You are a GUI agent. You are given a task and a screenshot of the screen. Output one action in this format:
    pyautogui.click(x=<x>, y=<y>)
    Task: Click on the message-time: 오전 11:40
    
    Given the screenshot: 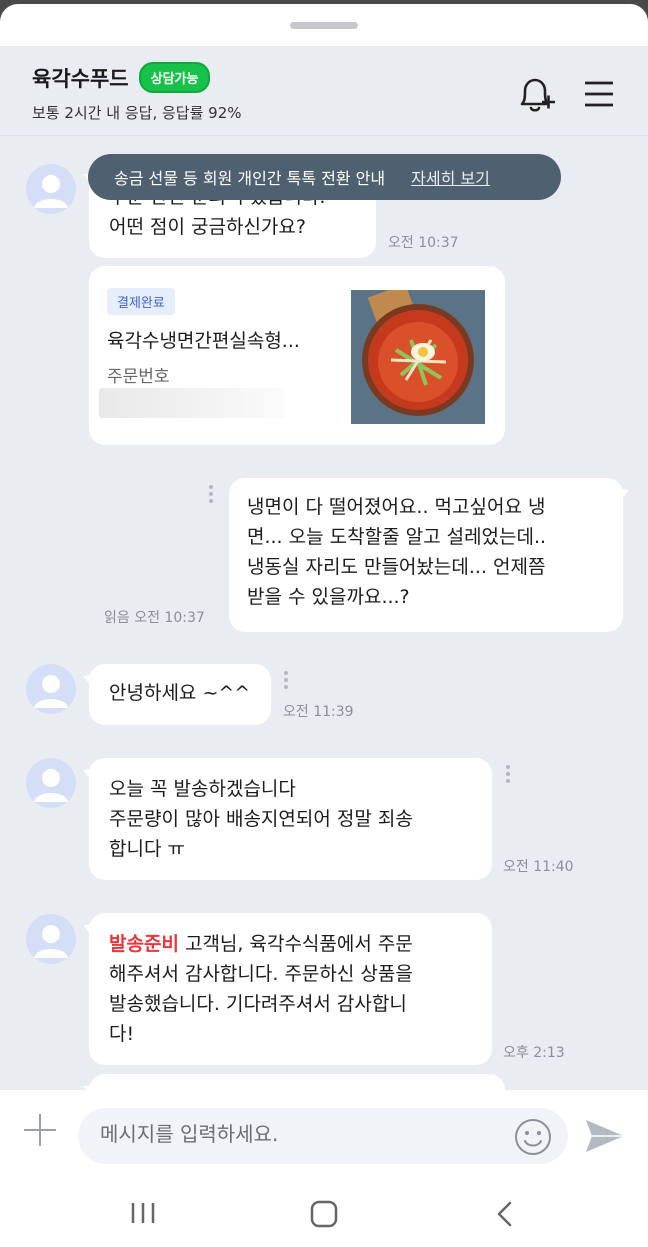 What is the action you would take?
    pyautogui.click(x=538, y=867)
    